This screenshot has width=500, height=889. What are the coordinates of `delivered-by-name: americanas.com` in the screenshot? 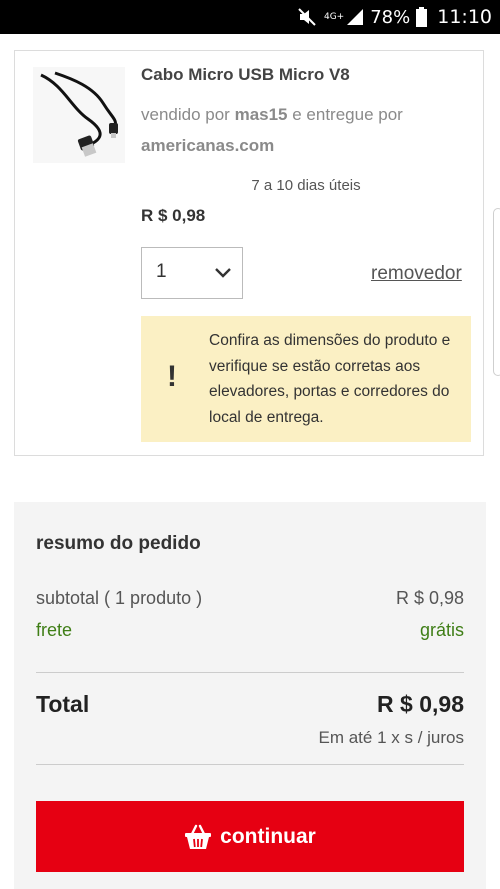 It's located at (208, 145).